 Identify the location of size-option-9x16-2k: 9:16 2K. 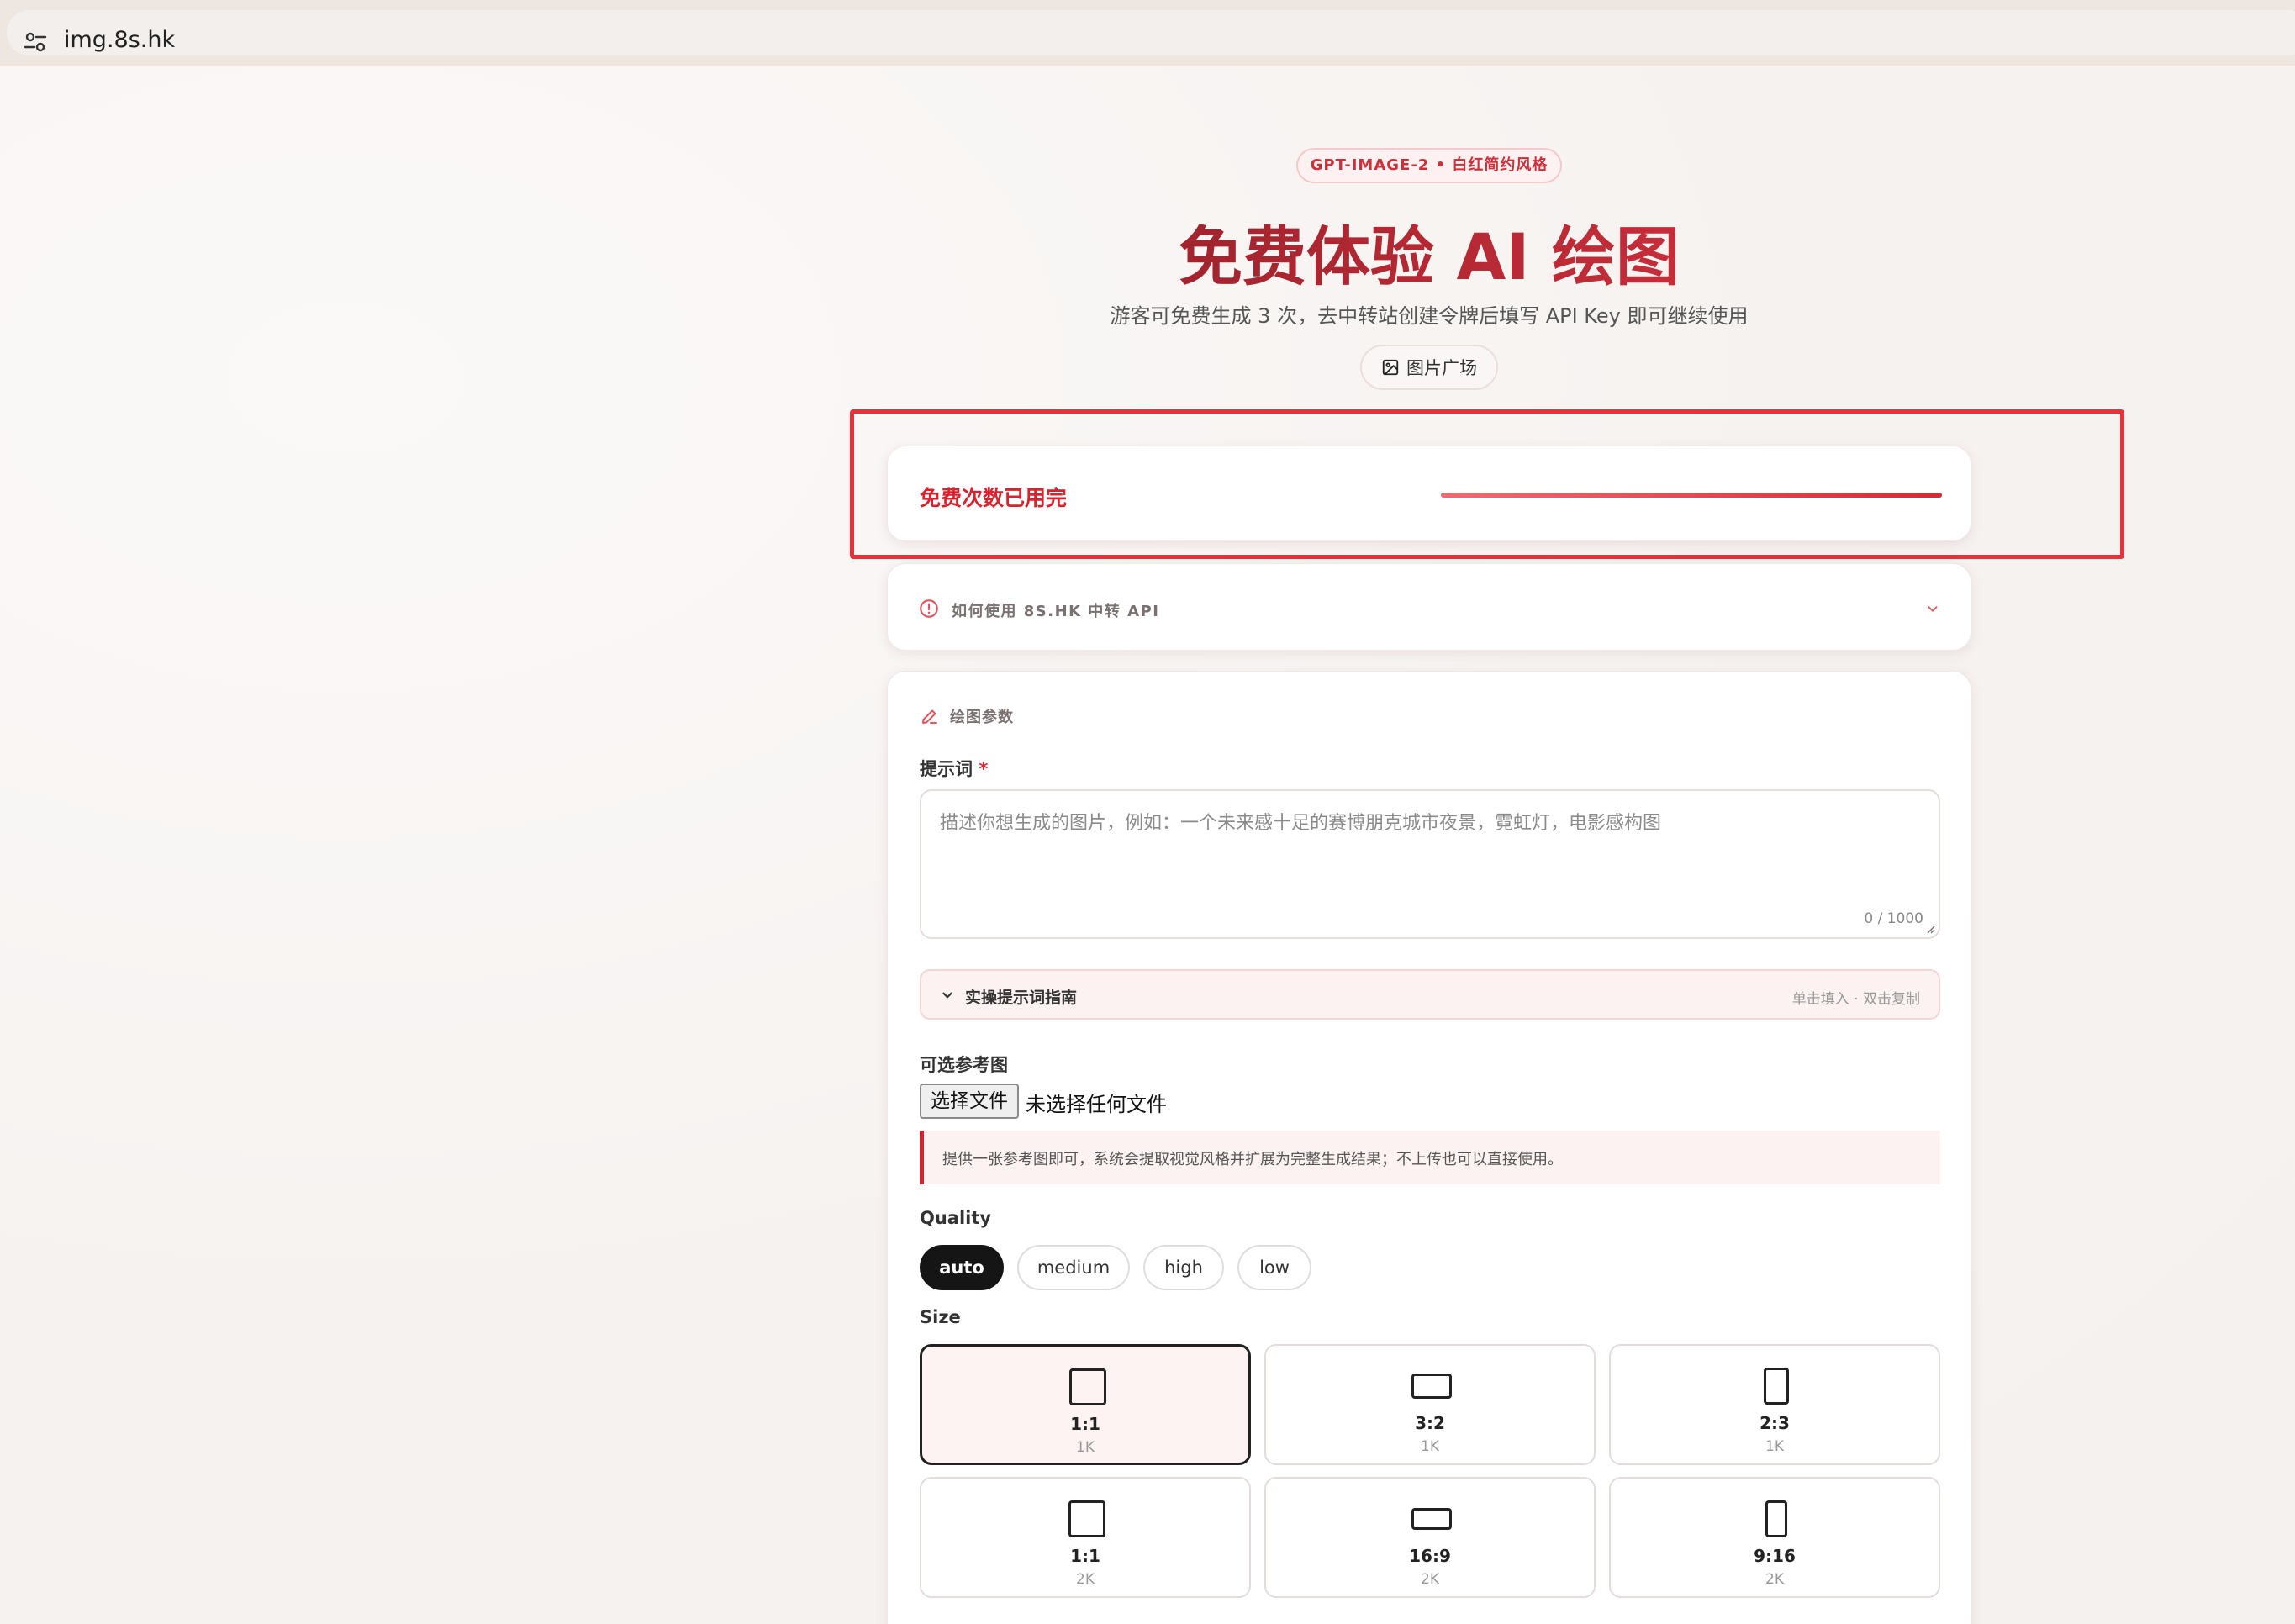
(1775, 1537).